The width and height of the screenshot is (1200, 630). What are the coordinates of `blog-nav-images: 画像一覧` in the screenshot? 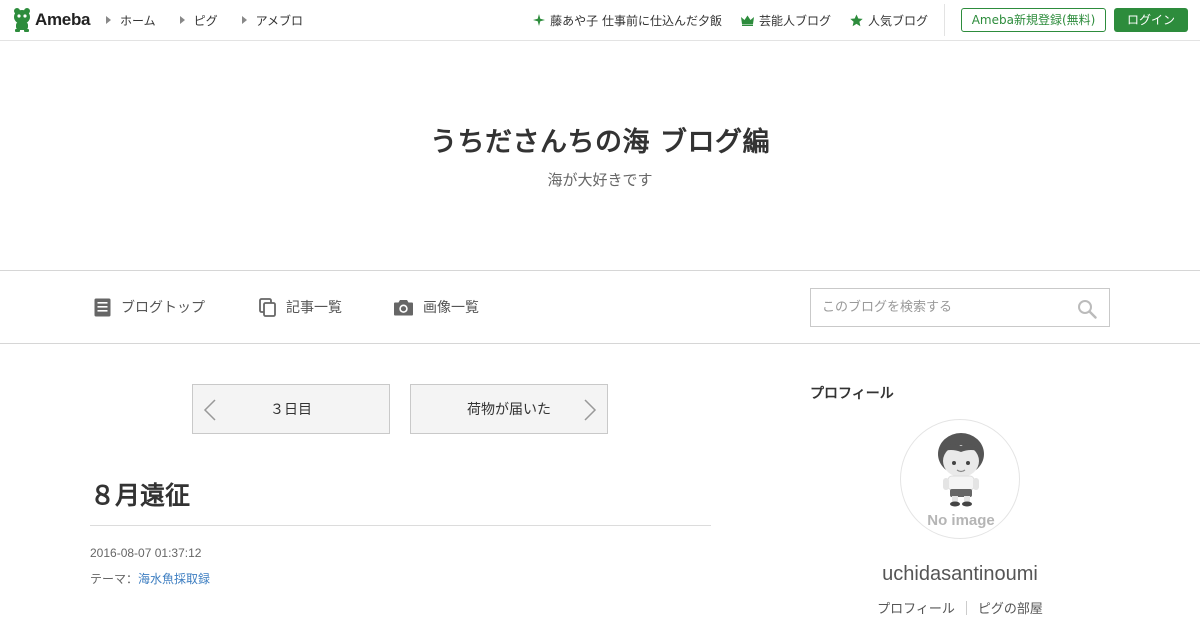 It's located at (436, 307).